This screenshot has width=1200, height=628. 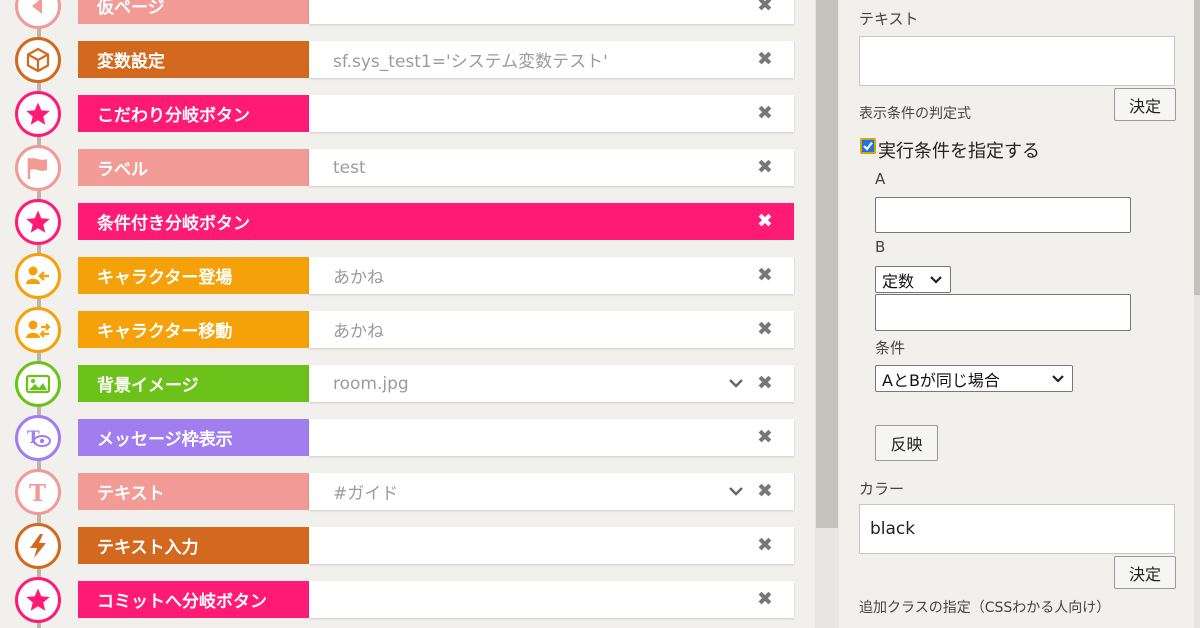 I want to click on tag-label: 背景イメージ, so click(x=193, y=383).